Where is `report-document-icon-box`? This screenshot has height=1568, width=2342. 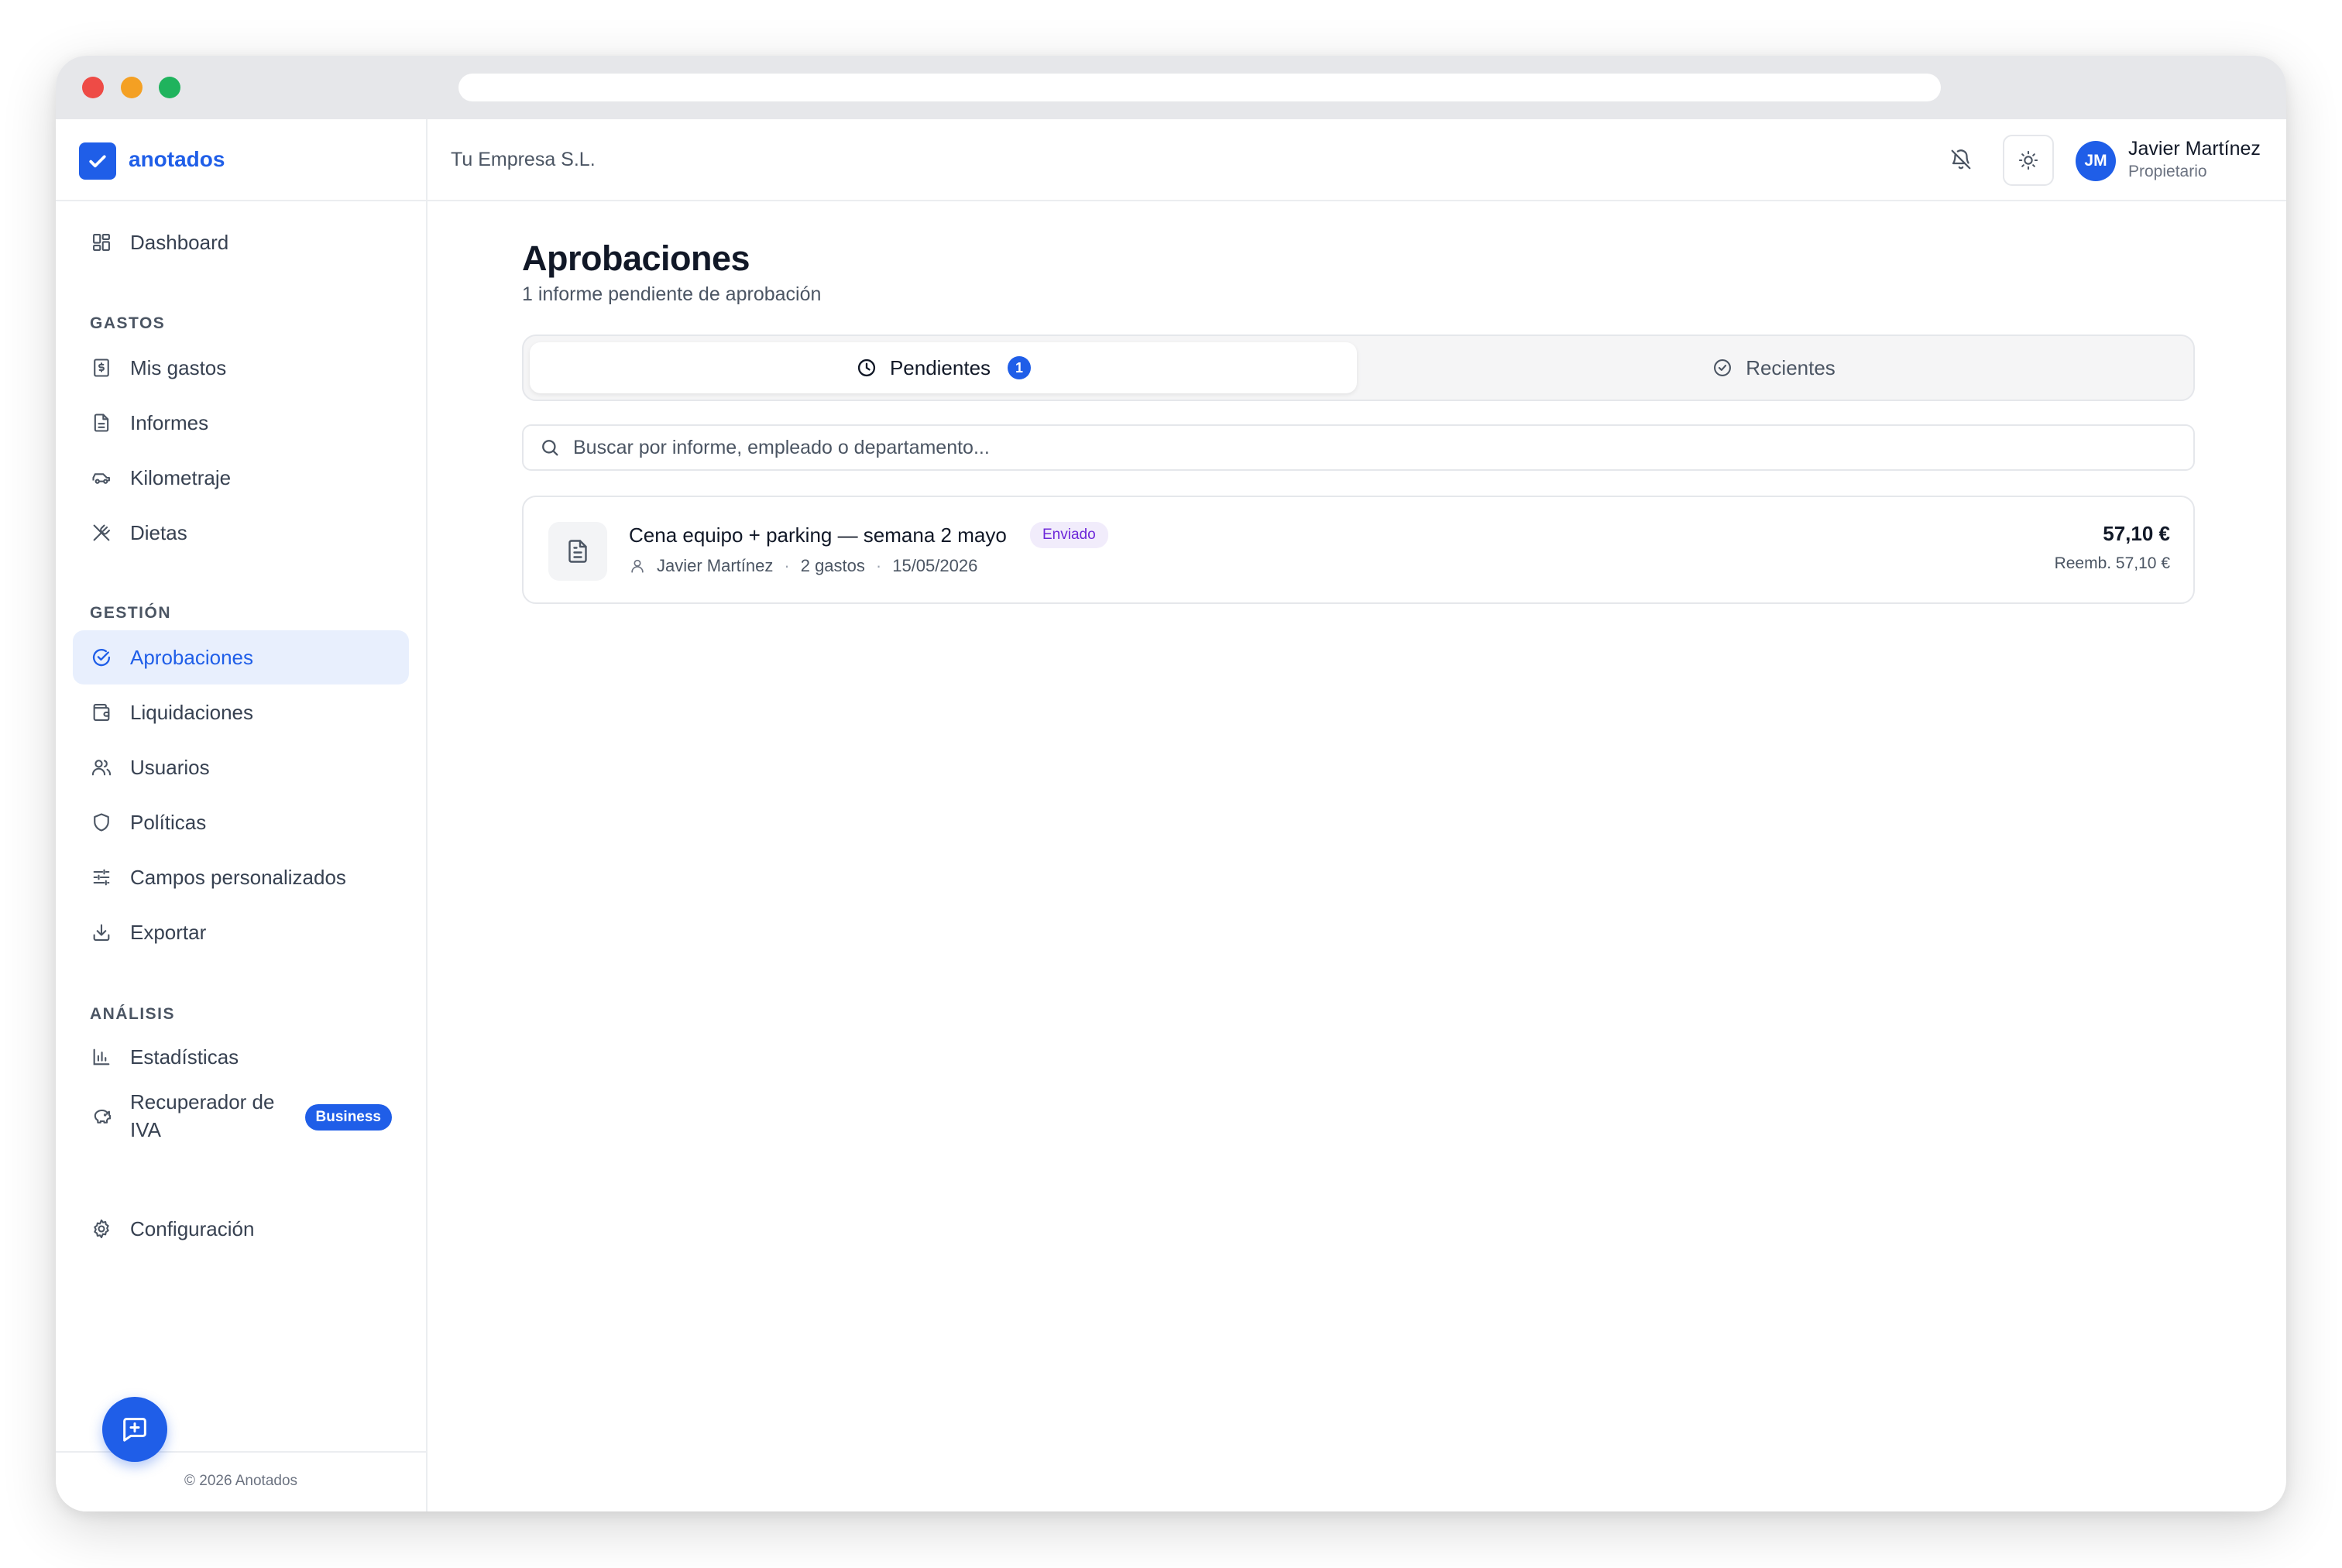
report-document-icon-box is located at coordinates (577, 551).